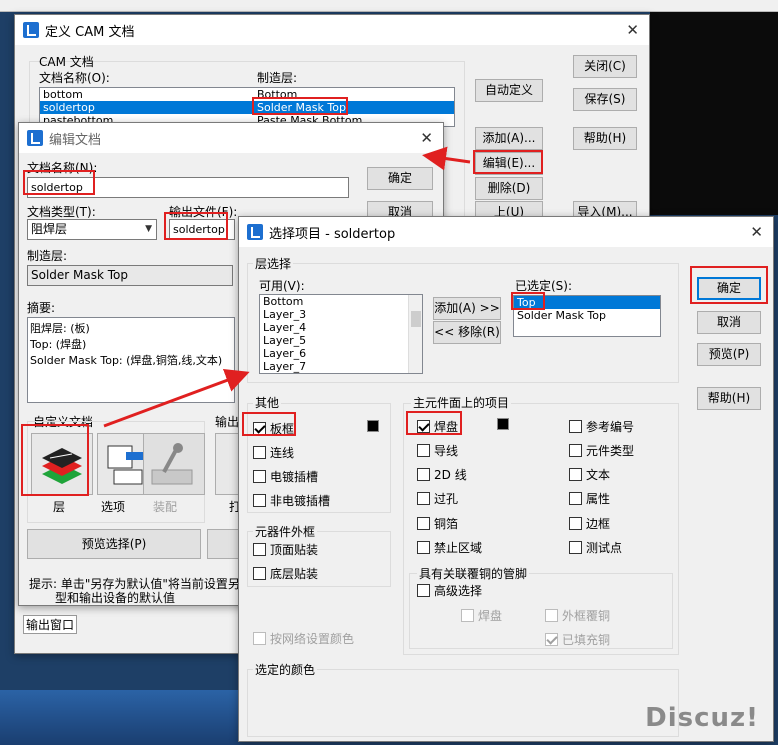 This screenshot has height=745, width=778. What do you see at coordinates (176, 398) in the screenshot?
I see `arrow-to-select-items` at bounding box center [176, 398].